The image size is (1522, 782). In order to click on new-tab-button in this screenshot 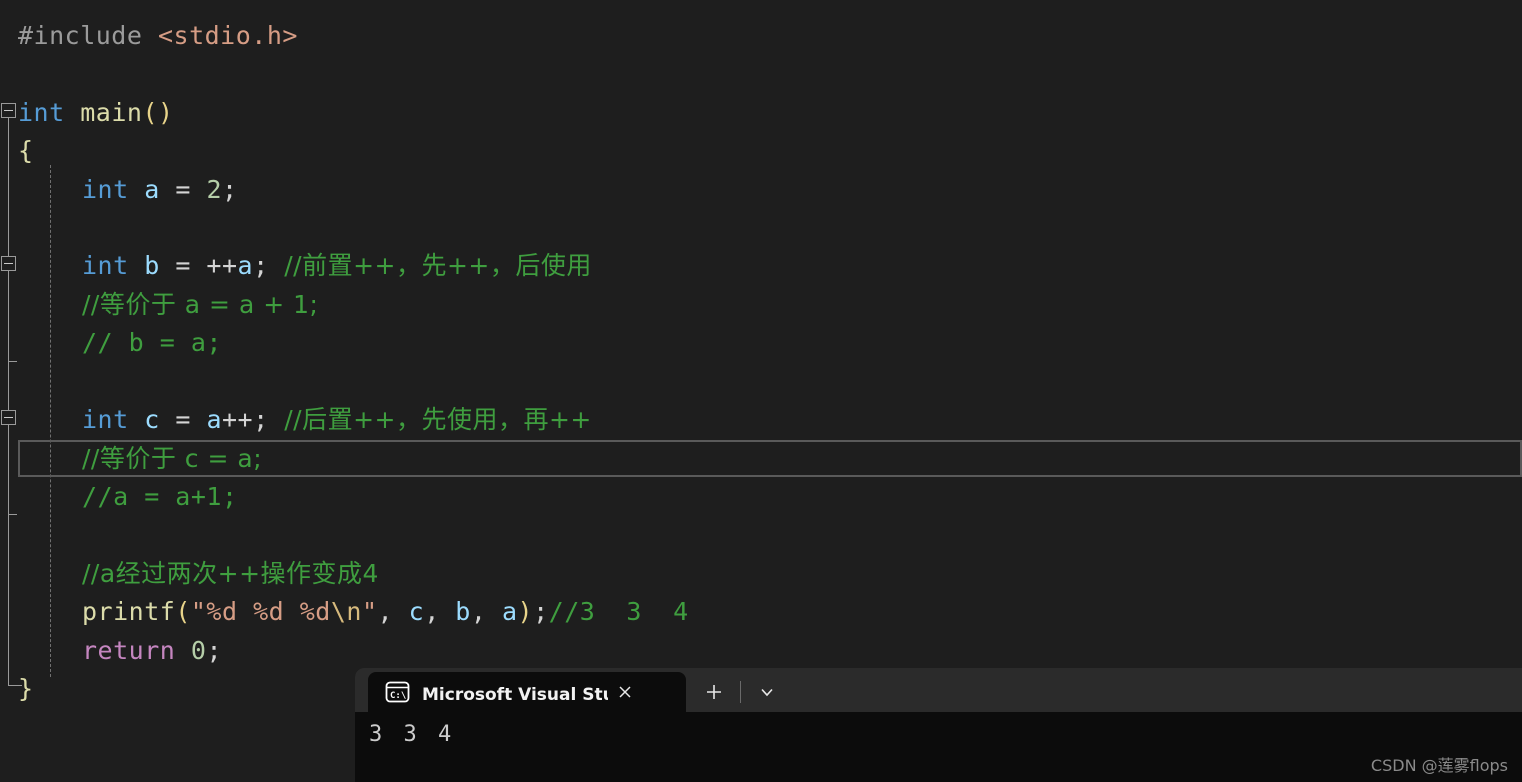, I will do `click(714, 692)`.